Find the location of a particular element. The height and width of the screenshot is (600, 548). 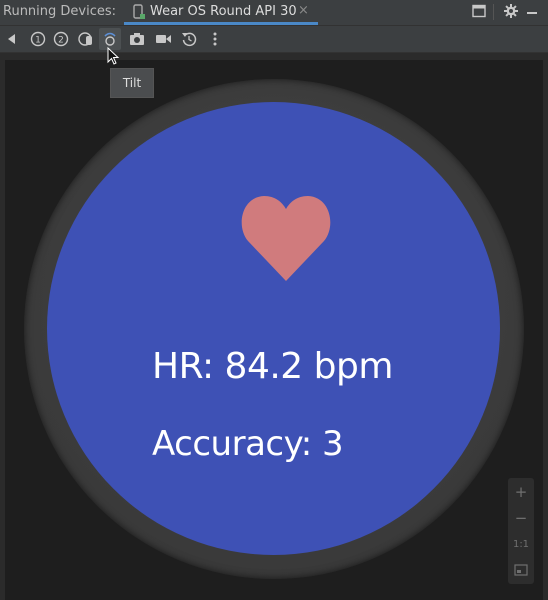

more-icon is located at coordinates (215, 39).